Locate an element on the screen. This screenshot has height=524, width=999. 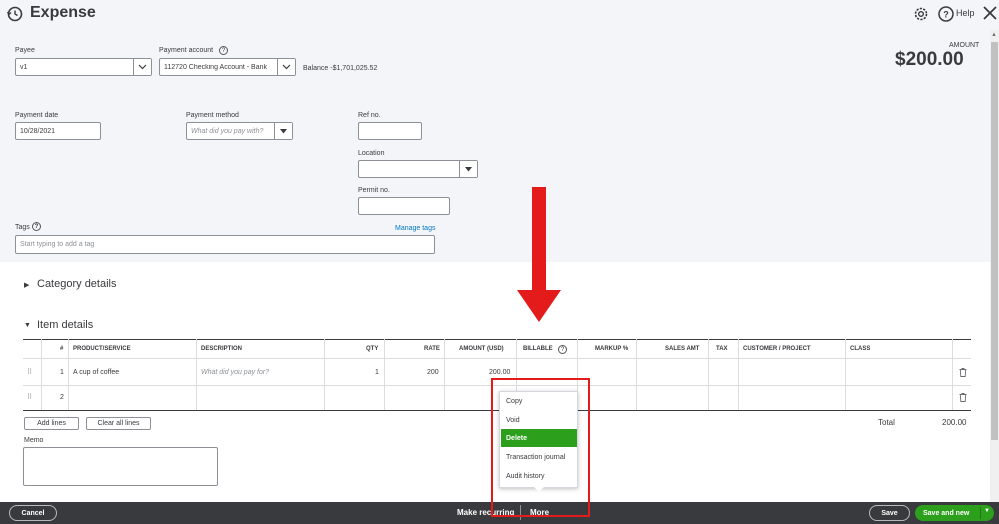
item-details-toggle: Item details is located at coordinates (65, 325).